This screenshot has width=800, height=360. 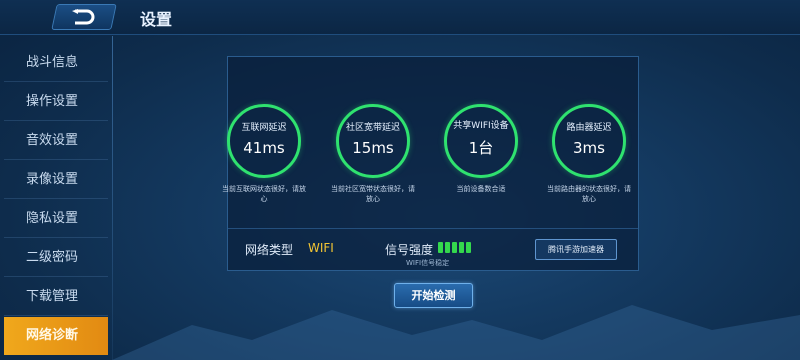 What do you see at coordinates (409, 250) in the screenshot?
I see `signal-strength-label: 信号强度` at bounding box center [409, 250].